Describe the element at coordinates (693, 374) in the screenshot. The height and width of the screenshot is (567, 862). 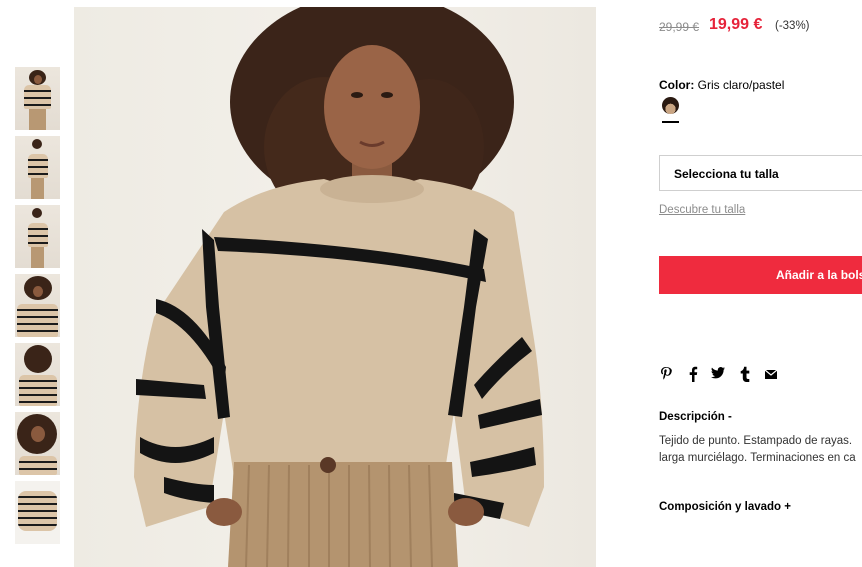
I see `facebook-icon` at that location.